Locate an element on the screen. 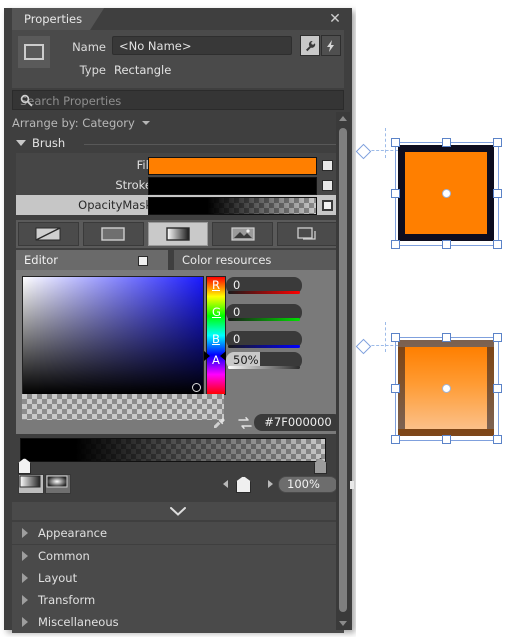  next-stop-icon is located at coordinates (270, 485).